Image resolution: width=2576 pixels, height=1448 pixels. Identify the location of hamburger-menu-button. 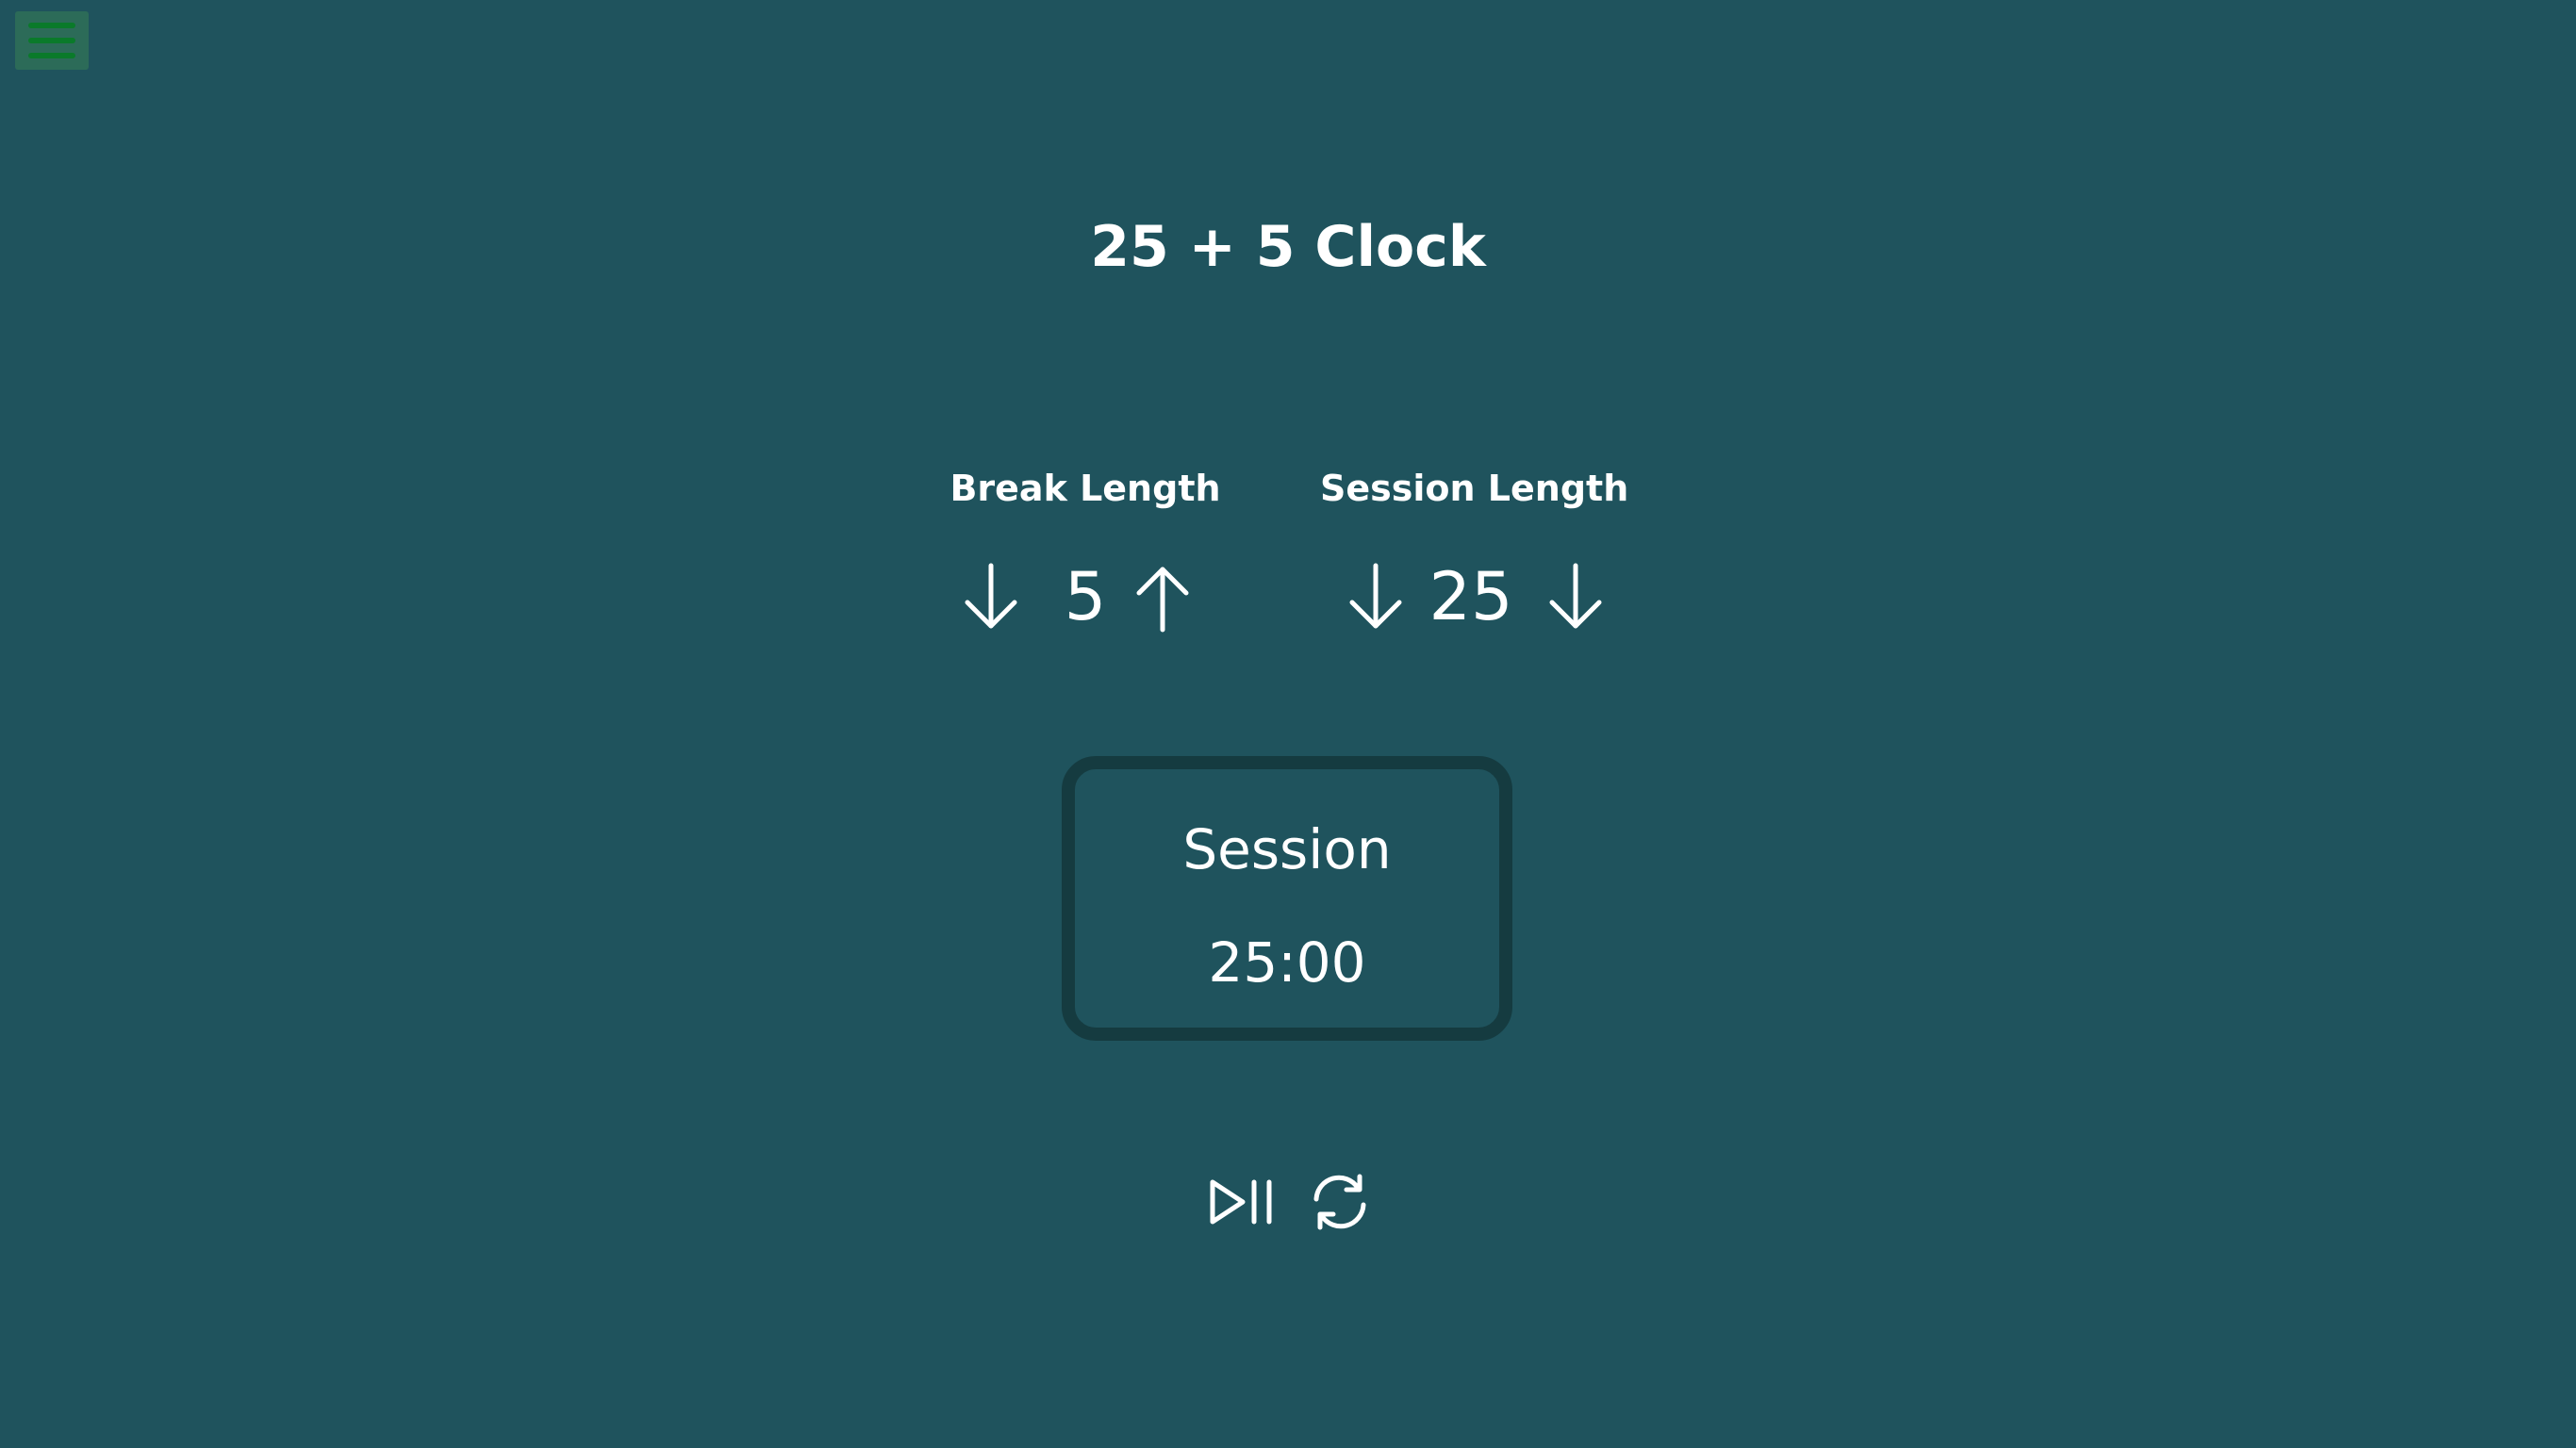
(52, 40).